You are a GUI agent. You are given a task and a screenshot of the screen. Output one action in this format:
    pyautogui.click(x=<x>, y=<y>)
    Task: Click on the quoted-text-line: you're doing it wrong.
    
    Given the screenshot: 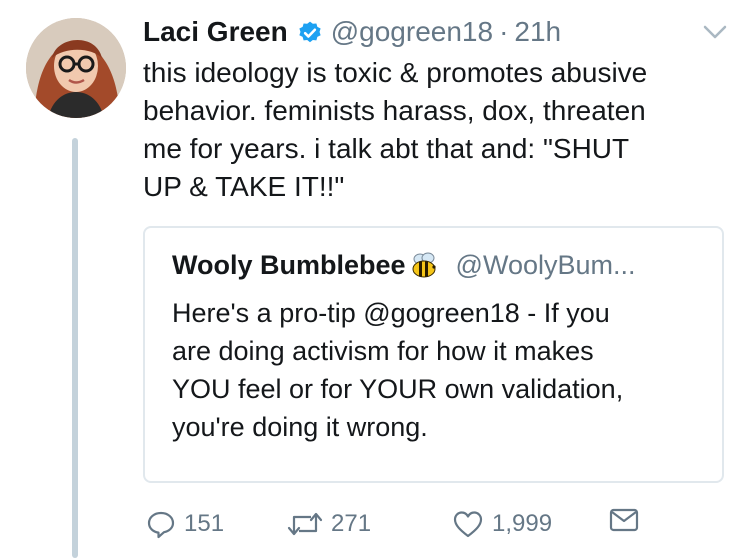 What is the action you would take?
    pyautogui.click(x=300, y=427)
    